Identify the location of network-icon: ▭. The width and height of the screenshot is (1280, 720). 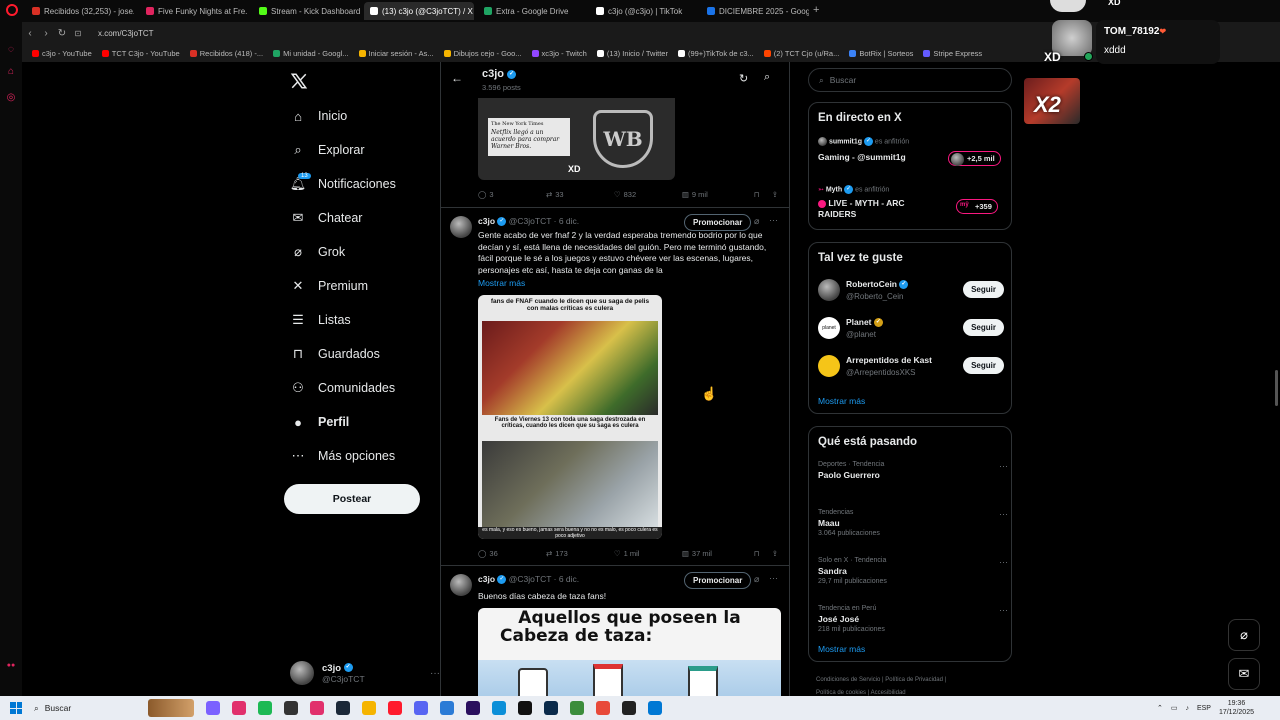
(1174, 708).